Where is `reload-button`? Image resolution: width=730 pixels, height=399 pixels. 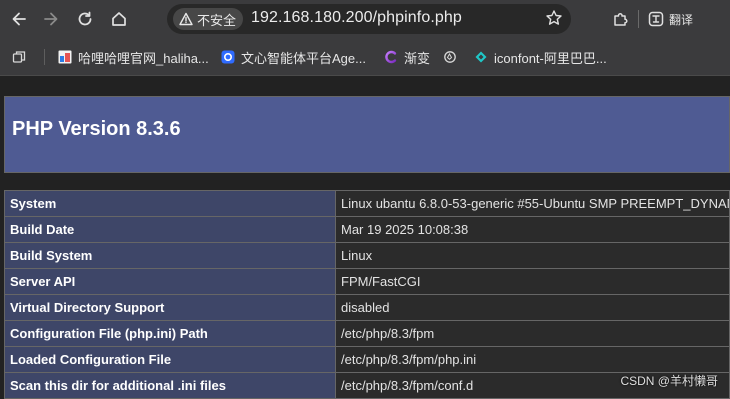
reload-button is located at coordinates (85, 19).